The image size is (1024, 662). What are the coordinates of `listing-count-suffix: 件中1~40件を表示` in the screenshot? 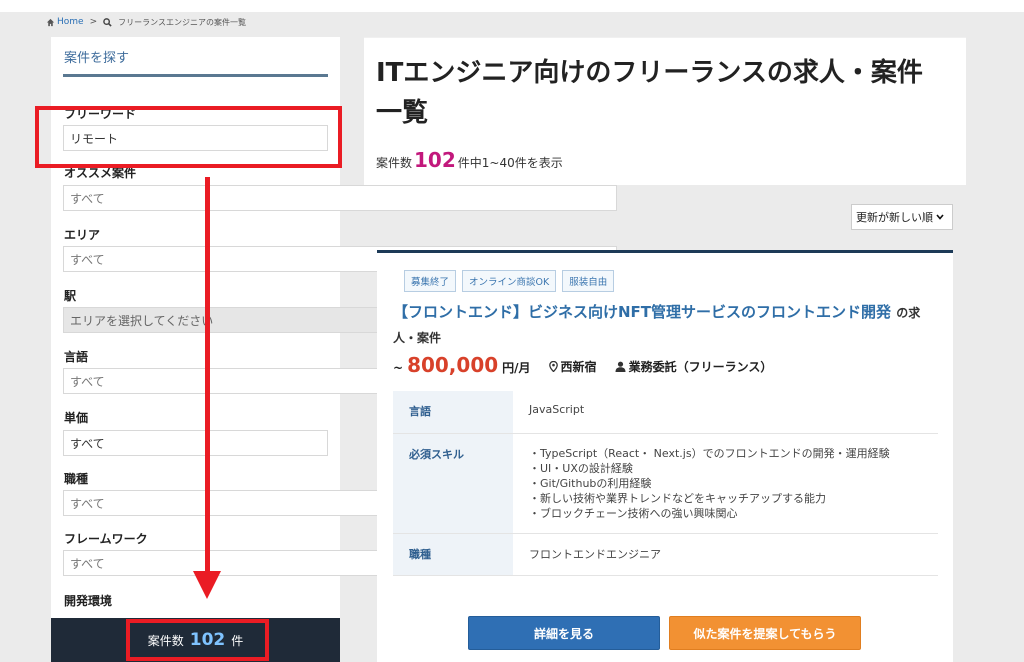 It's located at (510, 163).